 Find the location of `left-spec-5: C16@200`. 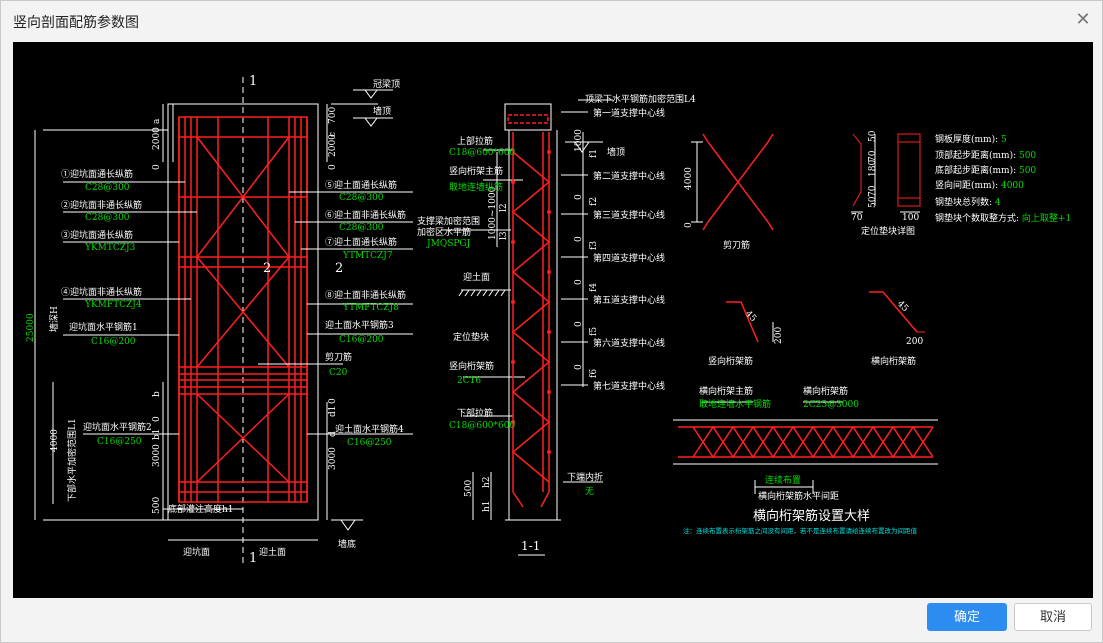

left-spec-5: C16@200 is located at coordinates (113, 342).